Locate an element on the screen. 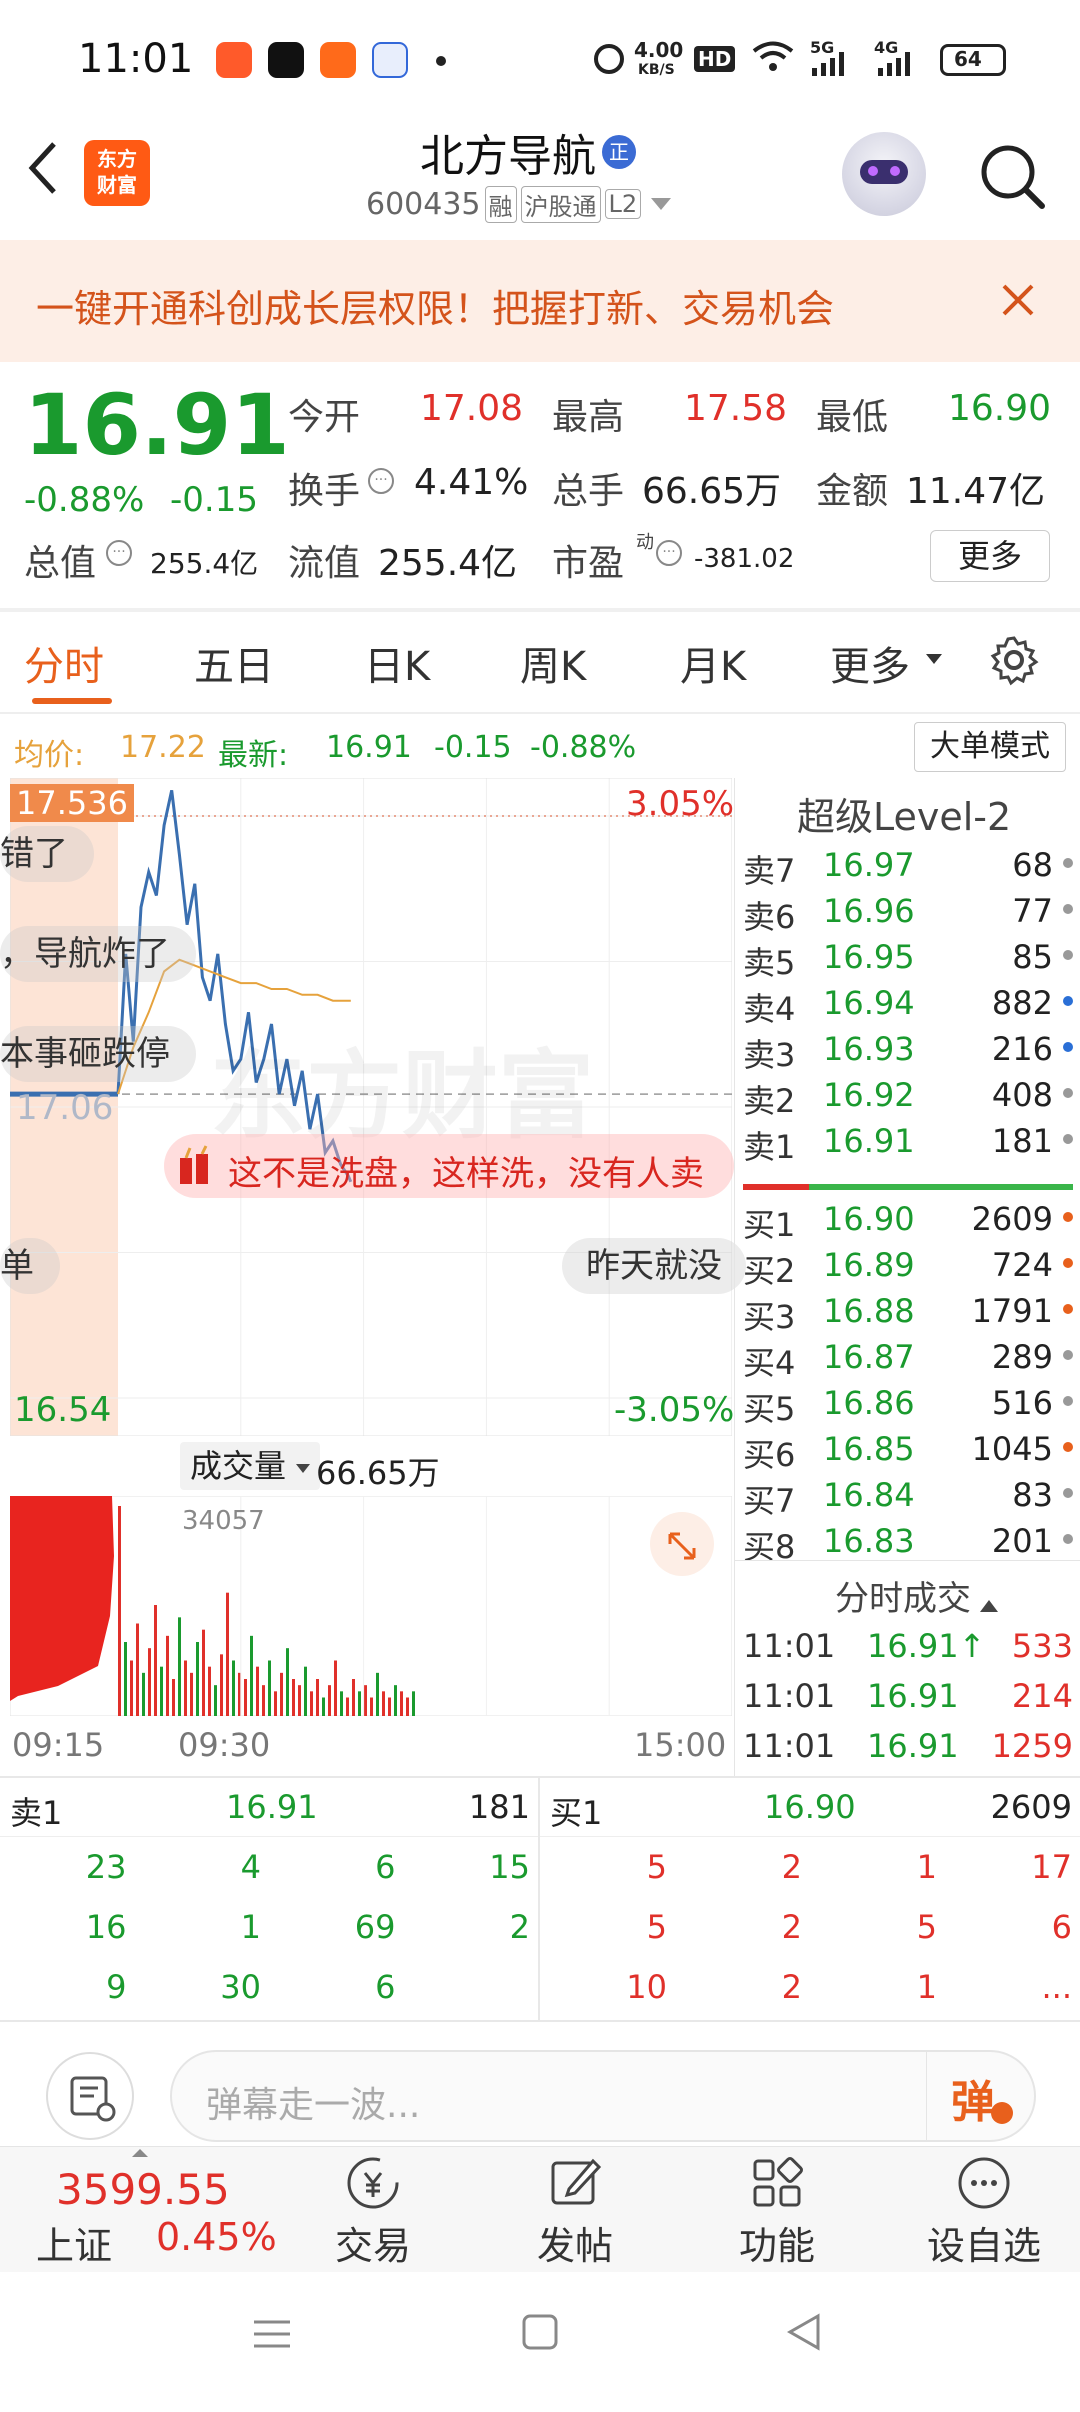  tab-intraday: 分时 is located at coordinates (79, 669).